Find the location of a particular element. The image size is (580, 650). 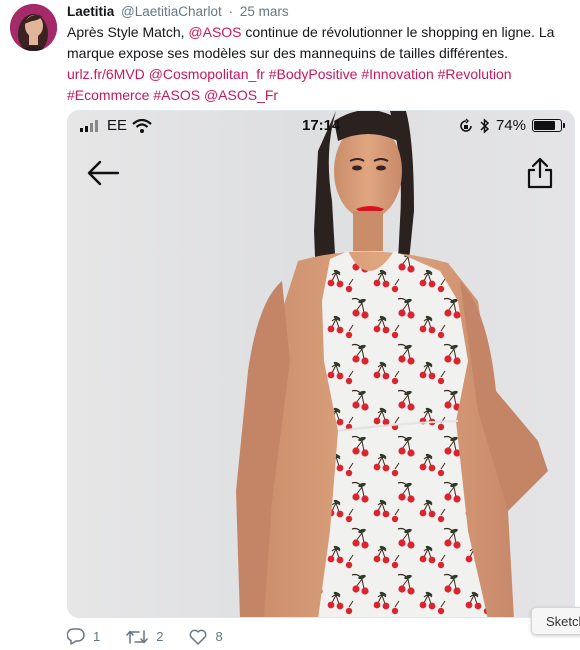

reply-count: 1 is located at coordinates (97, 636).